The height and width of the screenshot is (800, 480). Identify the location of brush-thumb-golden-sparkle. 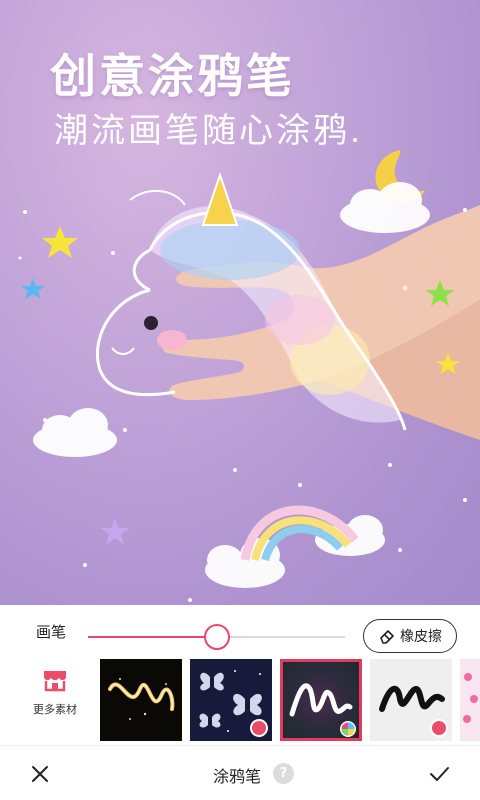
(141, 700).